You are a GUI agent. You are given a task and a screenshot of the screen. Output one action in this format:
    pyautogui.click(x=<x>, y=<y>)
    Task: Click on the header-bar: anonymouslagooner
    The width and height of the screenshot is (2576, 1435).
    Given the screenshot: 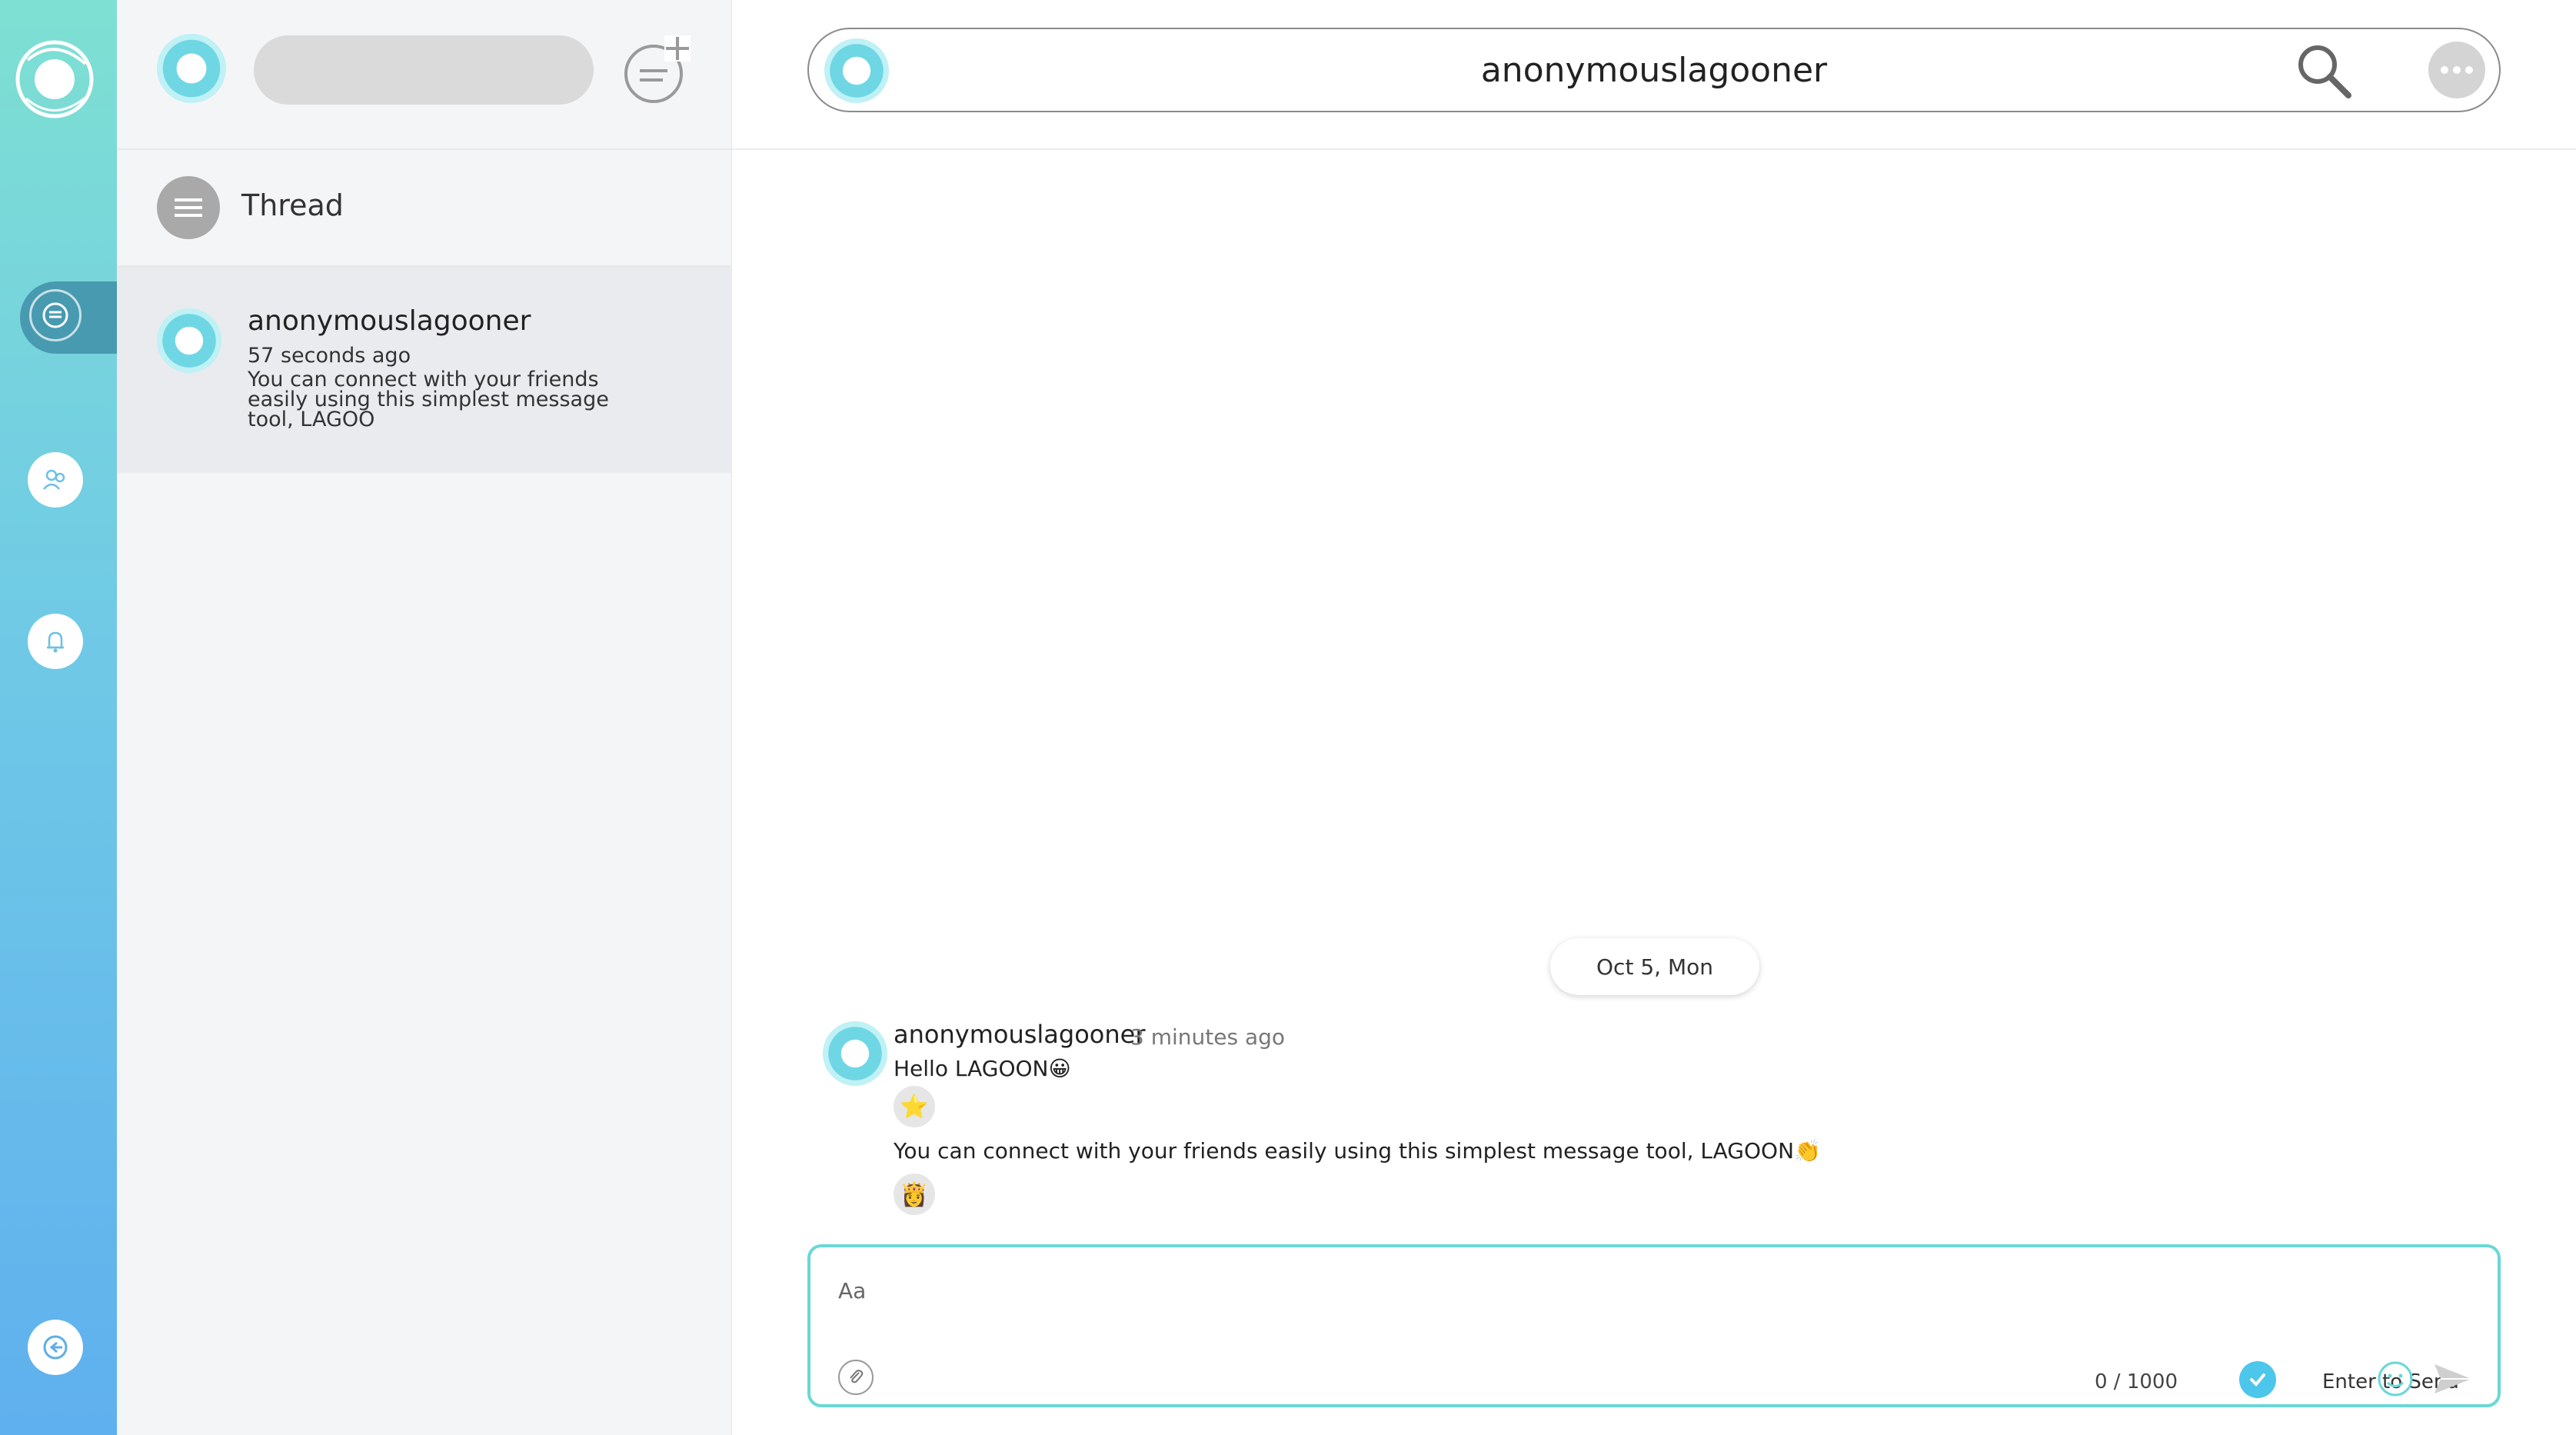 What is the action you would take?
    pyautogui.click(x=1654, y=70)
    